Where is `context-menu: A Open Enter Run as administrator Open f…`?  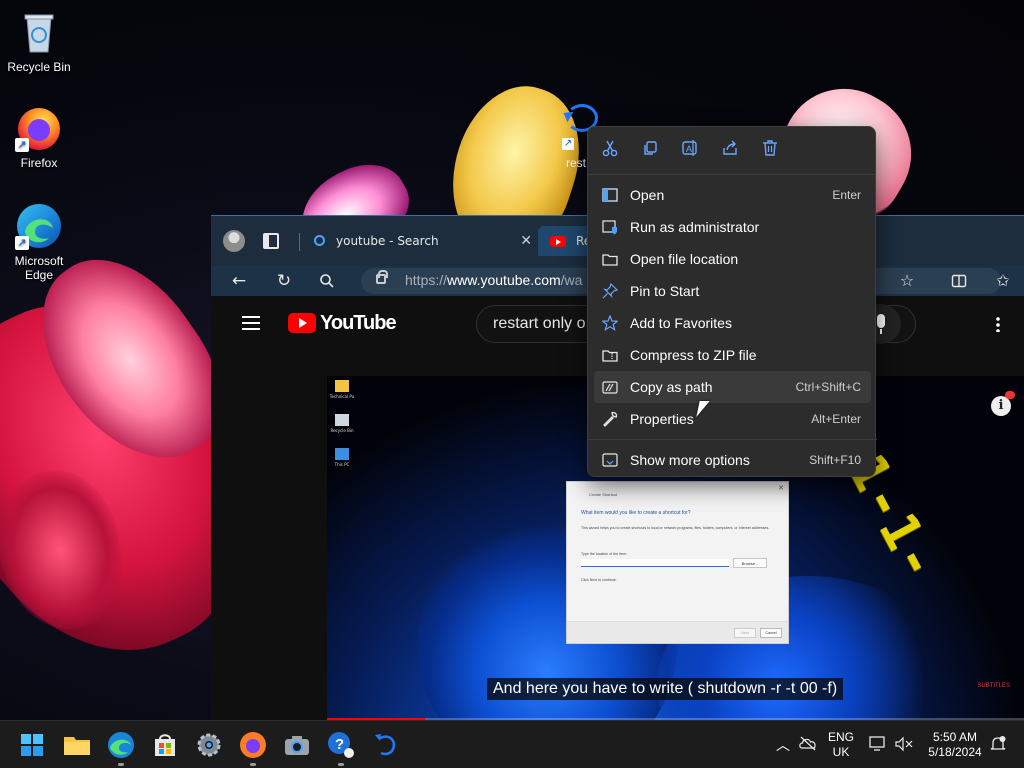
context-menu: A Open Enter Run as administrator Open f… is located at coordinates (732, 301).